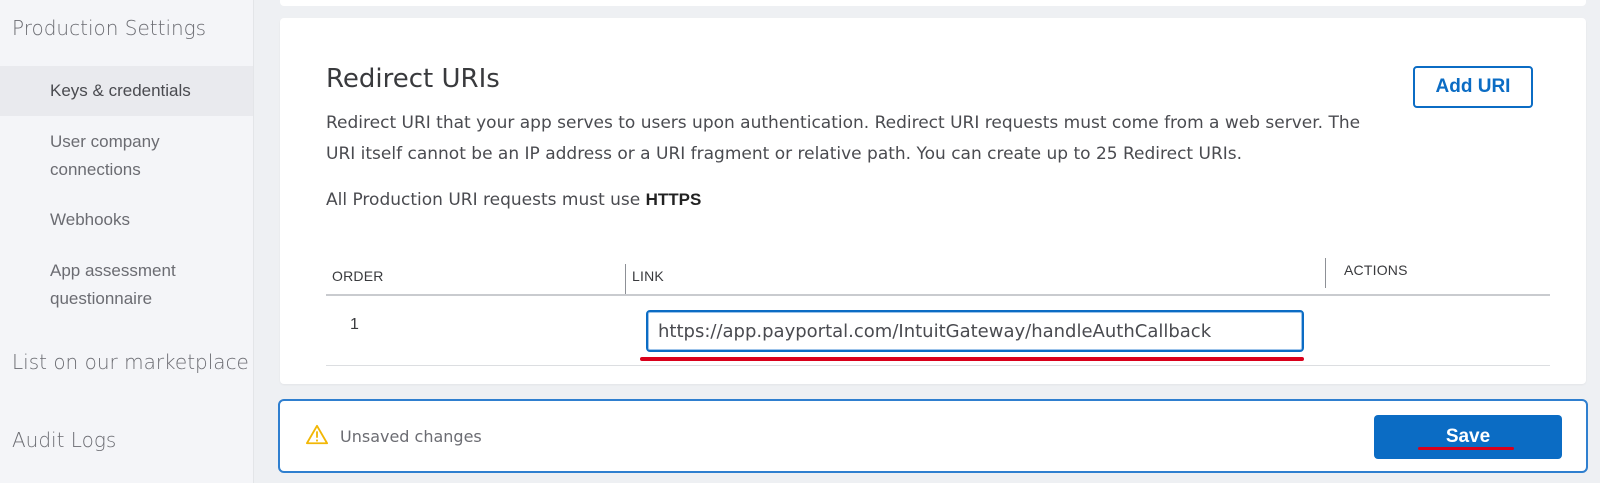 The width and height of the screenshot is (1600, 483). I want to click on table-header: ORDER LINK ACTIONS, so click(938, 268).